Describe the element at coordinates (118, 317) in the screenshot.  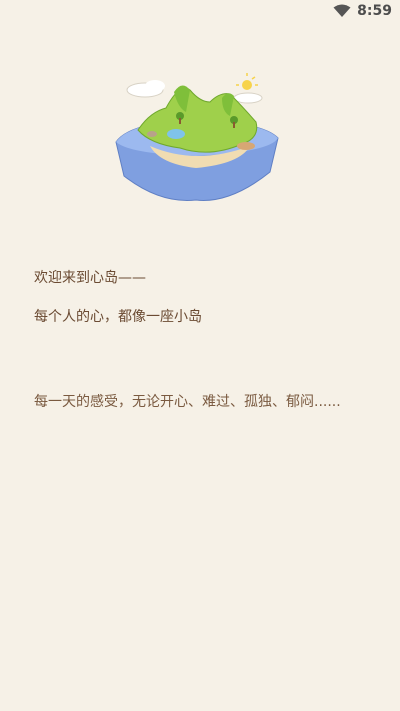
I see `intro-line-island: 每个人的心，都像一座小岛` at that location.